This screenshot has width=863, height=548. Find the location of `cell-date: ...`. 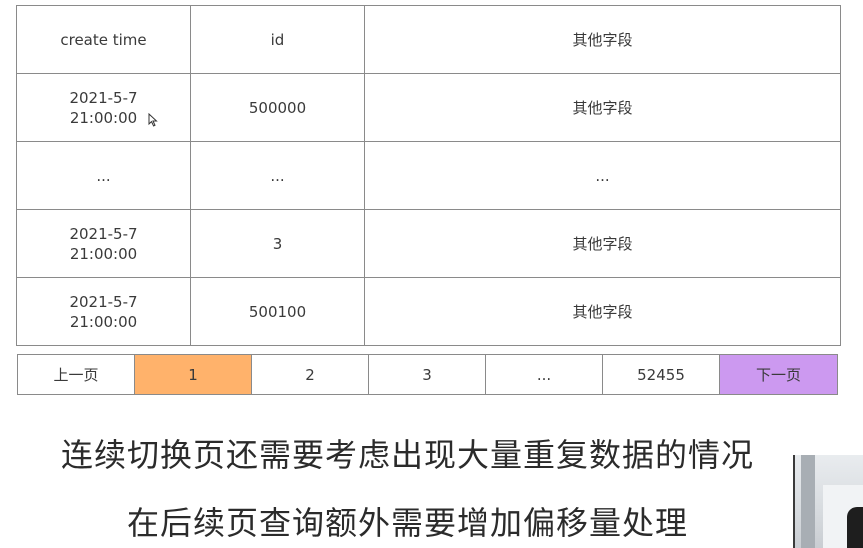

cell-date: ... is located at coordinates (103, 175).